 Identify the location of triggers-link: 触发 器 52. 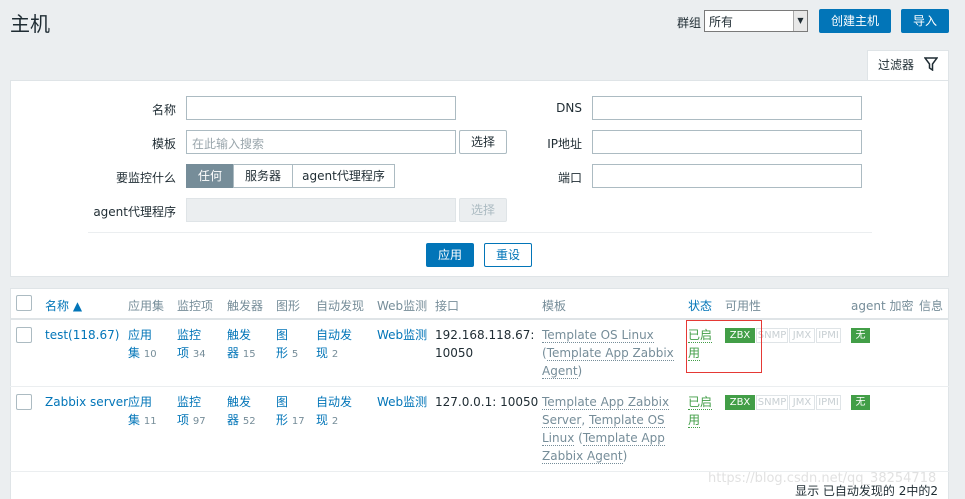
(241, 412).